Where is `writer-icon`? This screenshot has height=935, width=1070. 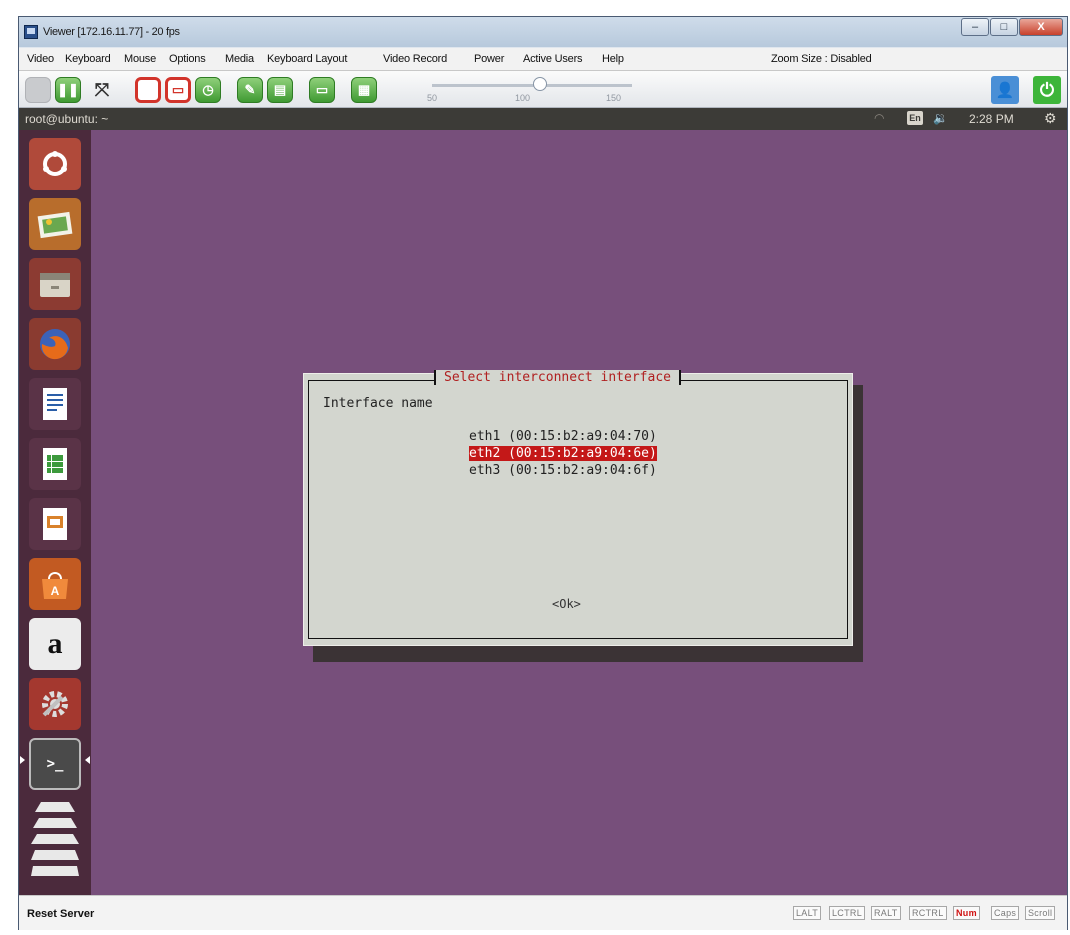 writer-icon is located at coordinates (55, 404).